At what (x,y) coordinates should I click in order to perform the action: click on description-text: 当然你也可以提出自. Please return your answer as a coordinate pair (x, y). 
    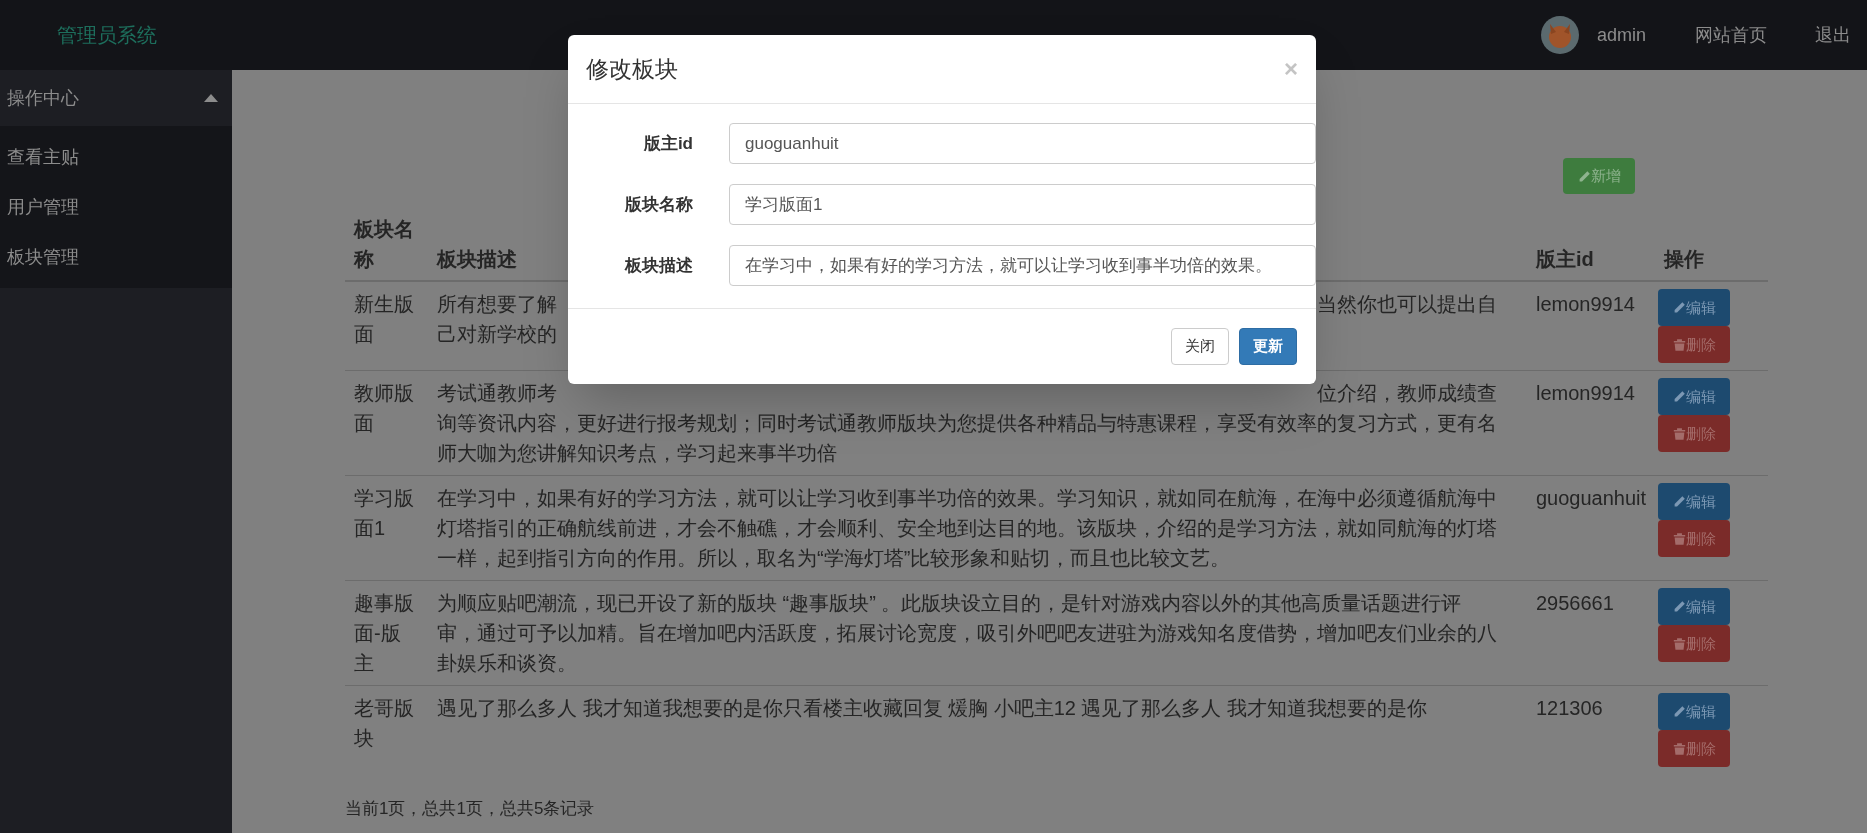
    Looking at the image, I should click on (1407, 304).